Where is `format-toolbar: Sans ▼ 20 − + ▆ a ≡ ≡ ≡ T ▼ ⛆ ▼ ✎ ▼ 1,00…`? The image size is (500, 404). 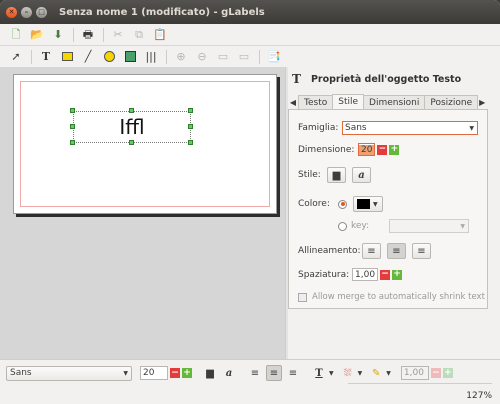 format-toolbar: Sans ▼ 20 − + ▆ a ≡ ≡ ≡ T ▼ ⛆ ▼ ✎ ▼ 1,00… is located at coordinates (229, 373).